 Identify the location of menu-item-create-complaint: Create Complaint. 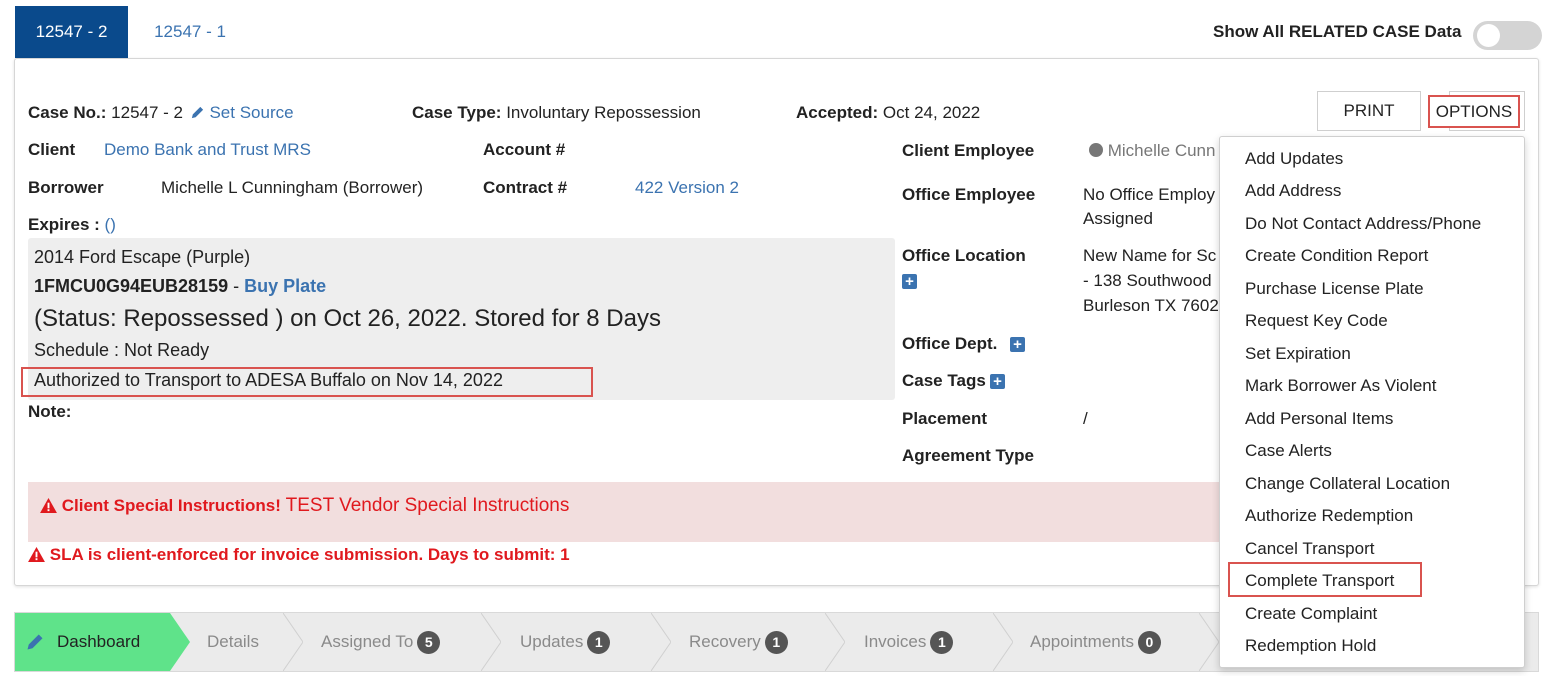
(1311, 614).